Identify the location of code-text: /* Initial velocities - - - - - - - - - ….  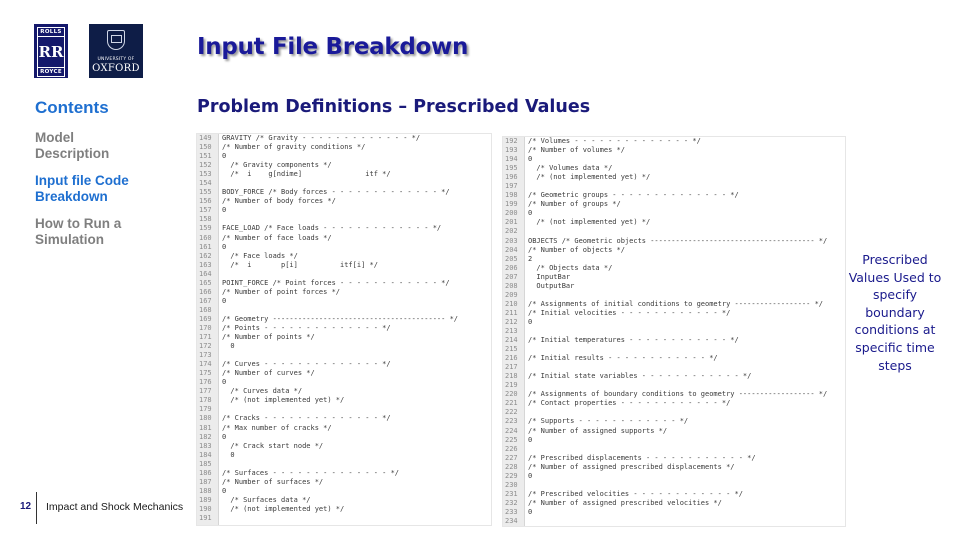
(629, 312).